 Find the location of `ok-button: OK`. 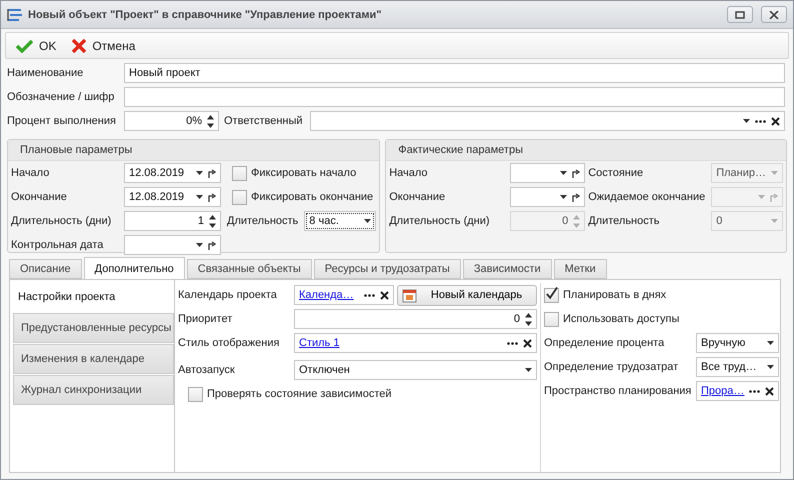

ok-button: OK is located at coordinates (36, 45).